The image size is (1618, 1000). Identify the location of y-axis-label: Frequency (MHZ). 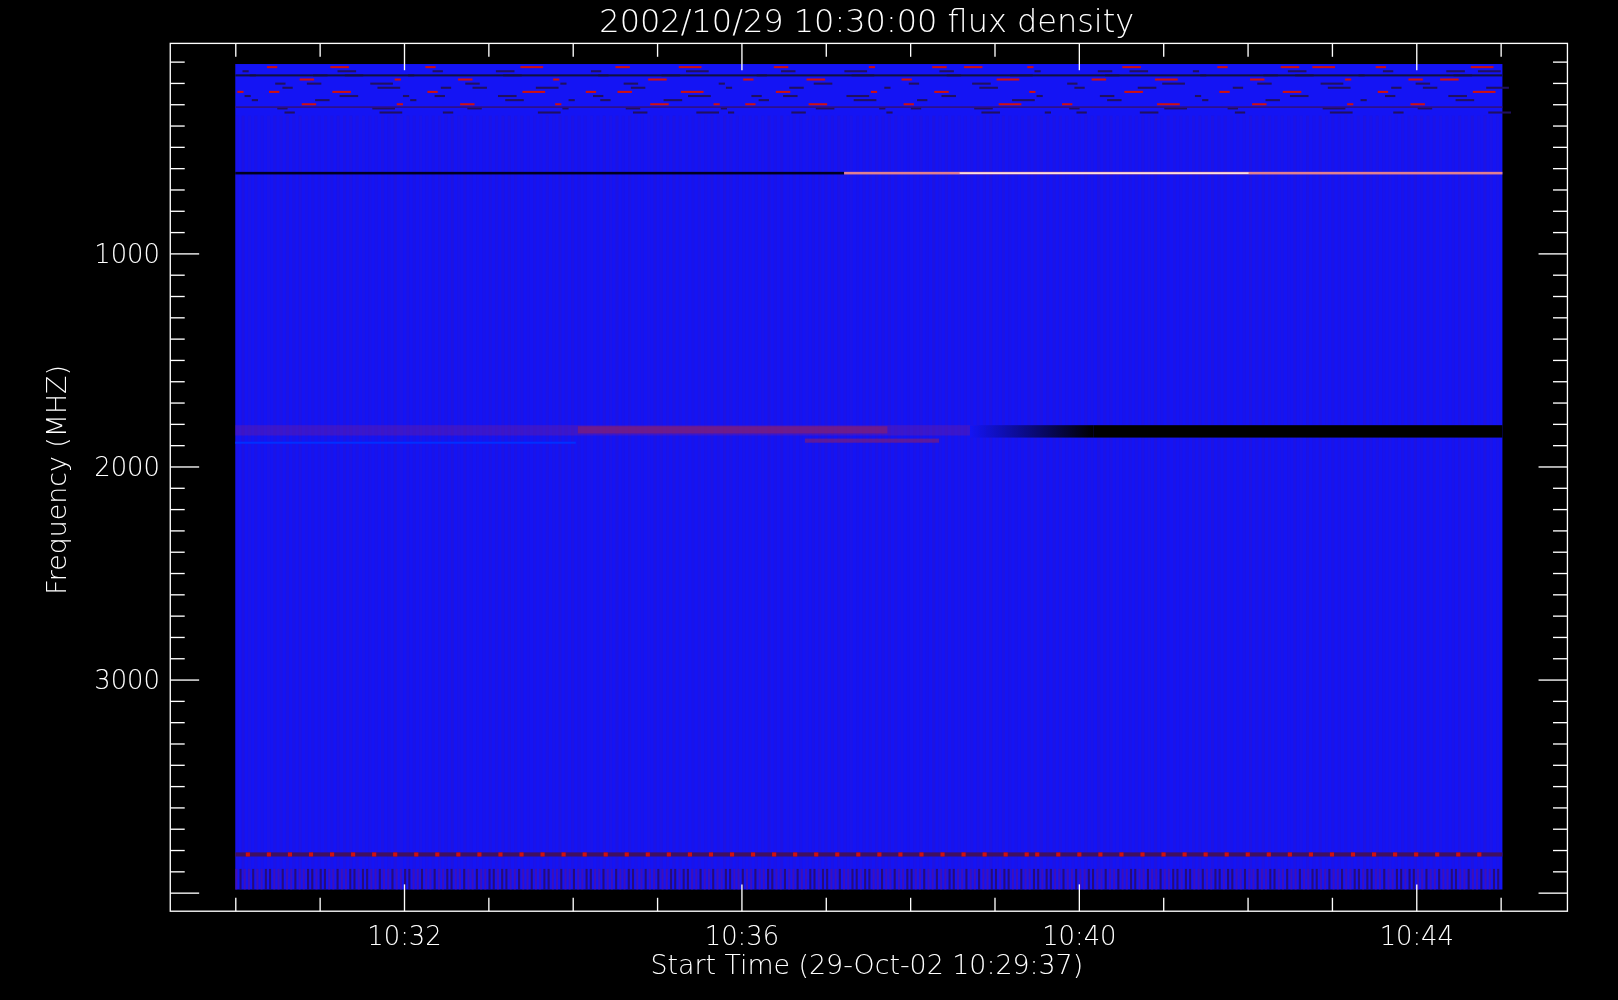
(57, 480).